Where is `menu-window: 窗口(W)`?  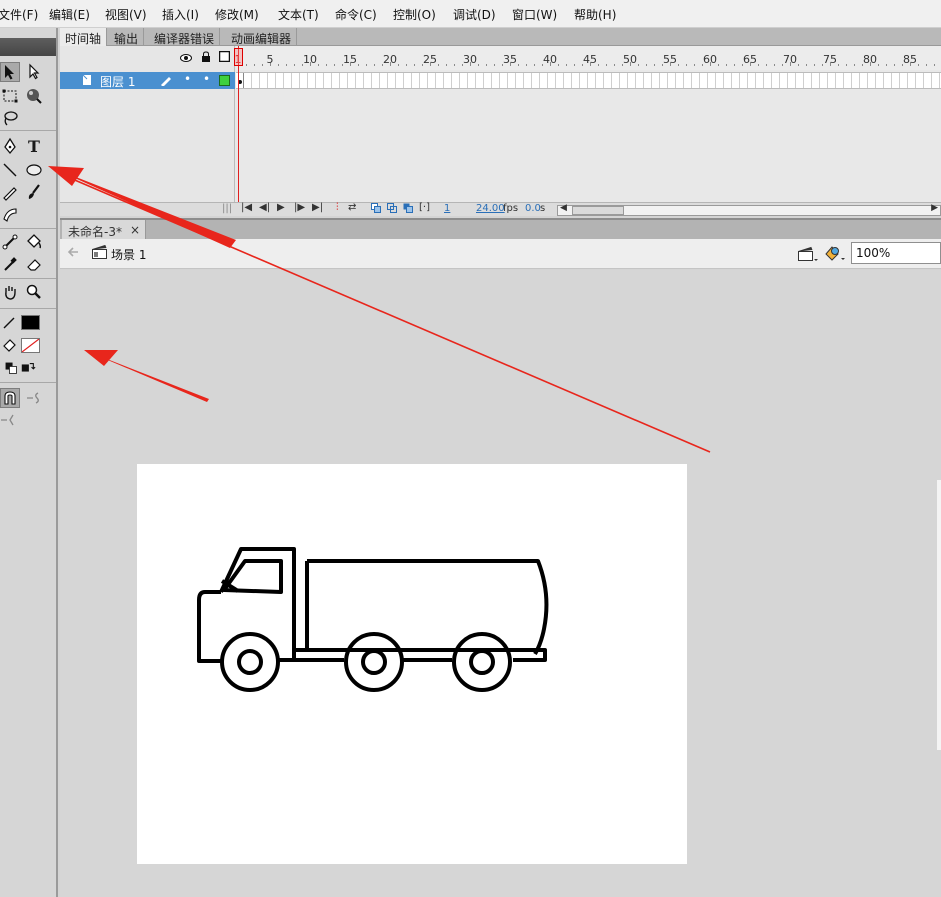
menu-window: 窗口(W) is located at coordinates (534, 14).